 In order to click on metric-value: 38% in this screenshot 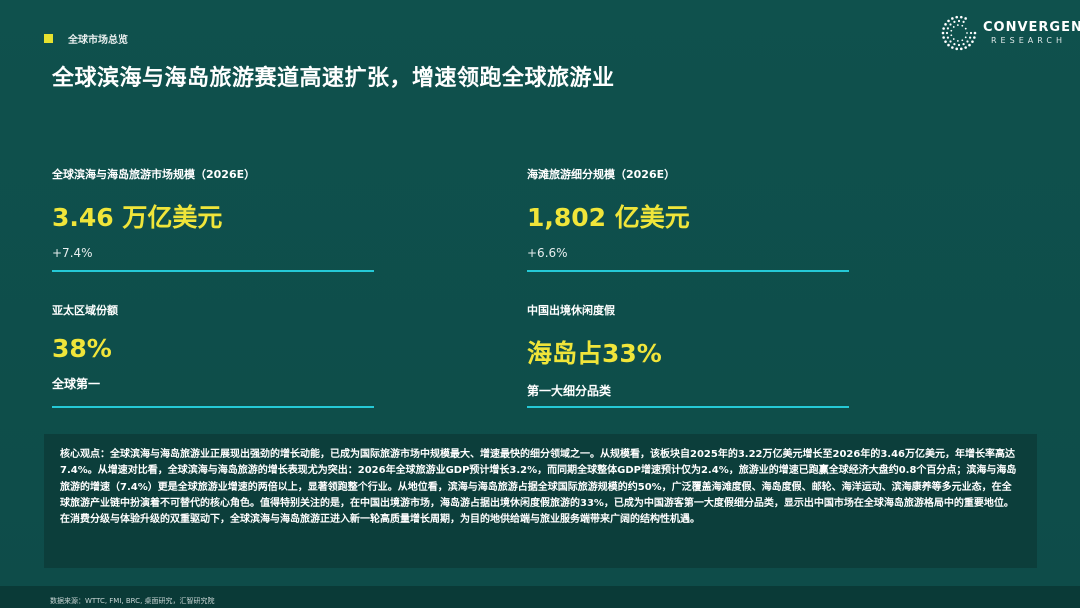, I will do `click(82, 348)`.